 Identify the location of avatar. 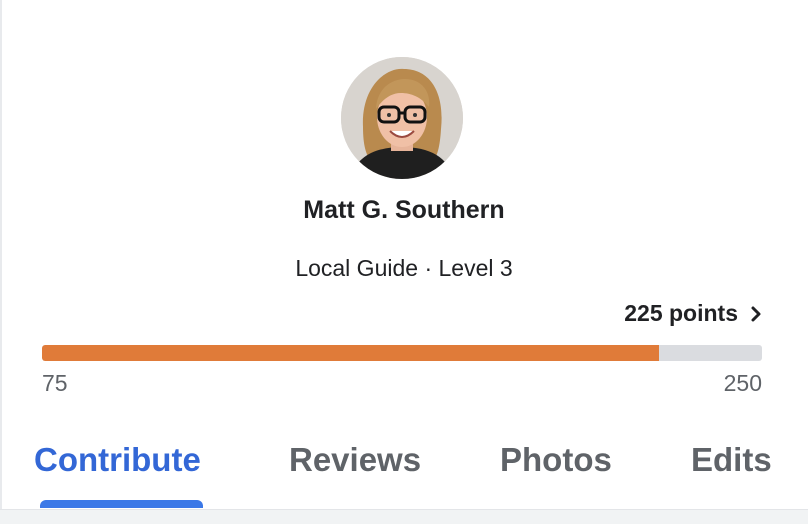
(402, 118).